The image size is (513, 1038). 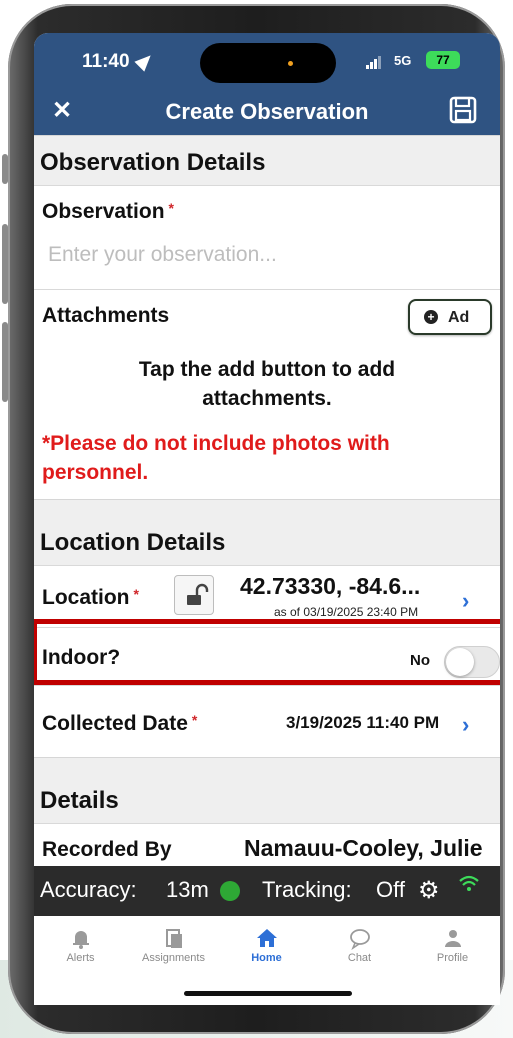 I want to click on clipboard-icon, so click(x=173, y=938).